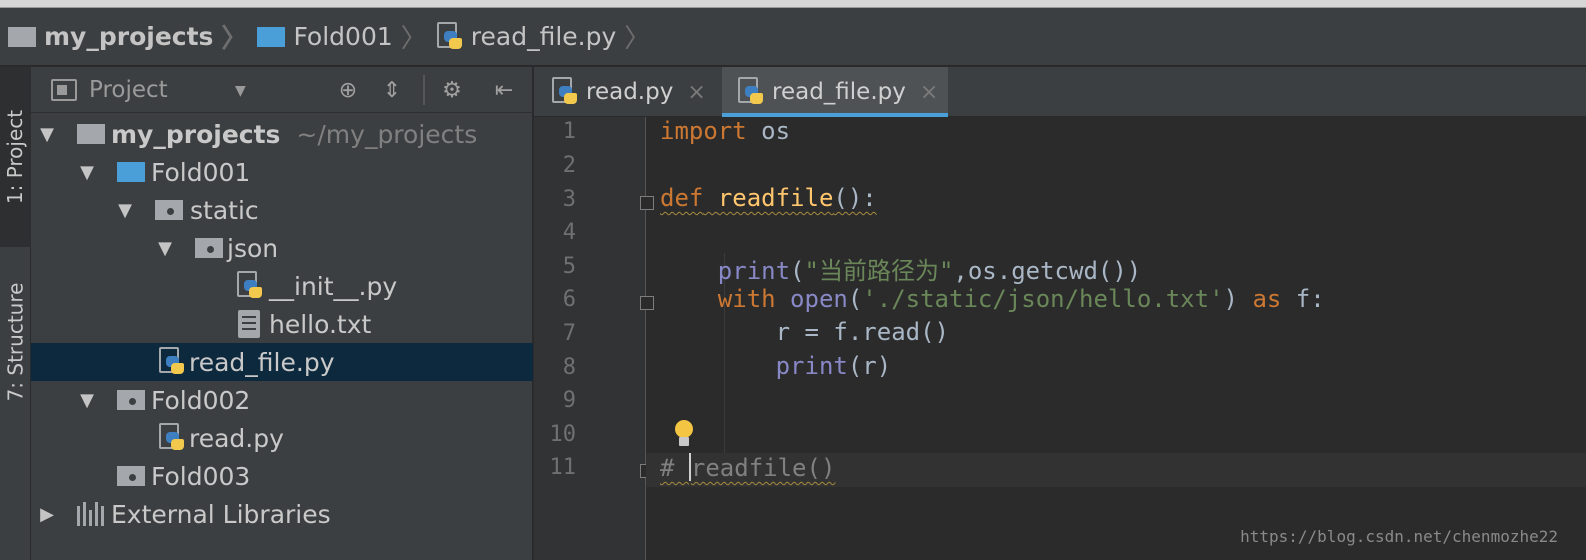  Describe the element at coordinates (224, 210) in the screenshot. I see `tree-label: static` at that location.